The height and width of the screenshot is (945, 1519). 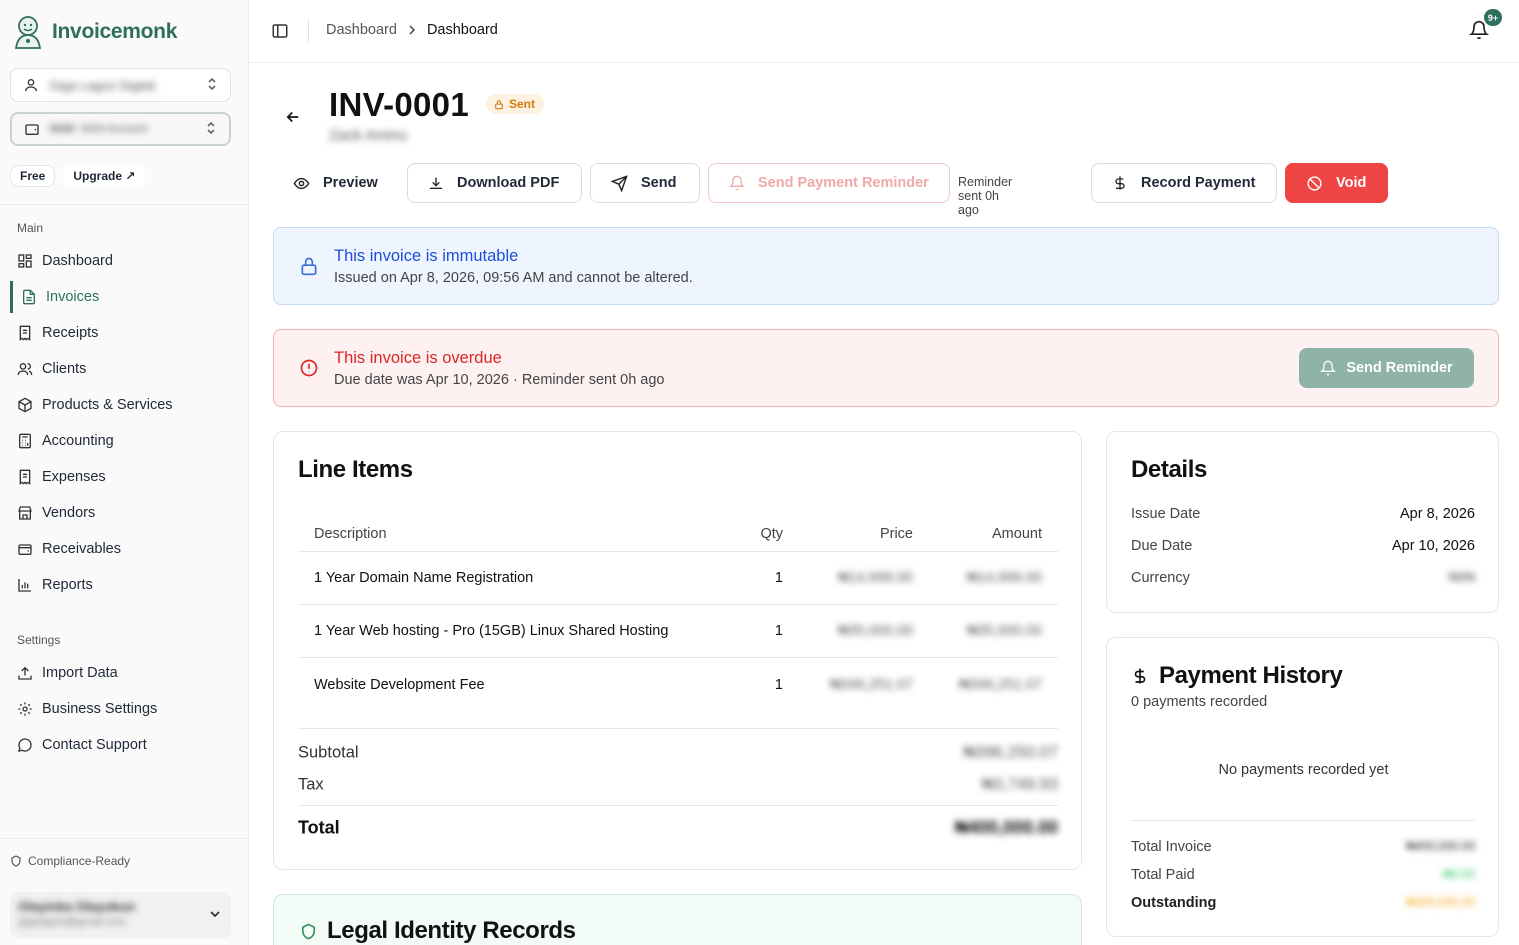 What do you see at coordinates (508, 183) in the screenshot?
I see `button-label: Download PDF` at bounding box center [508, 183].